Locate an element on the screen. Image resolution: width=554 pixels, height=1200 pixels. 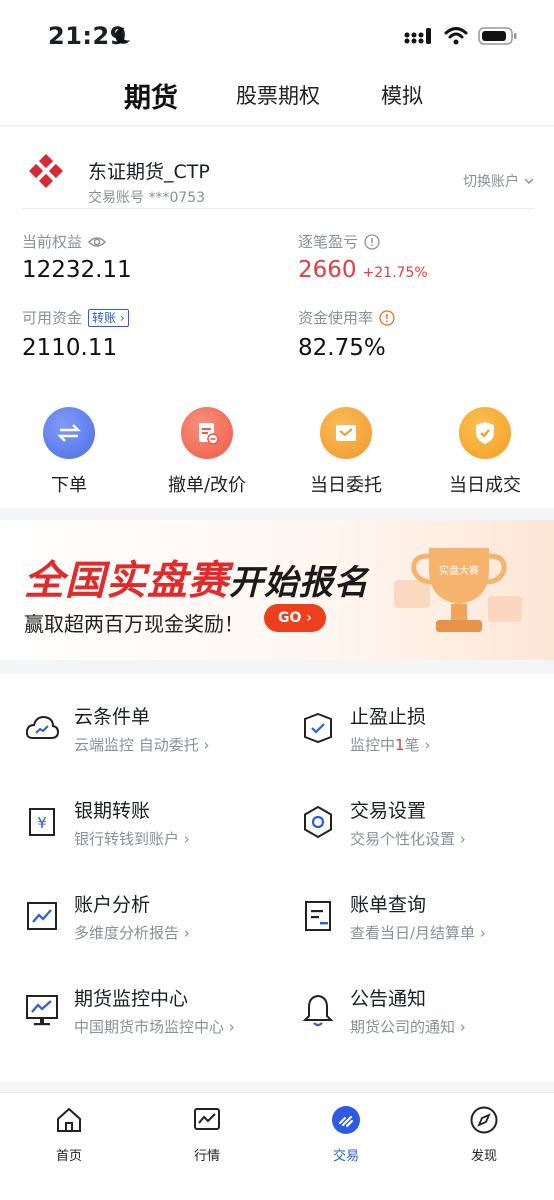
service-take-profit-stop-loss: 止盈止损 监控中1笔 › is located at coordinates (427, 737).